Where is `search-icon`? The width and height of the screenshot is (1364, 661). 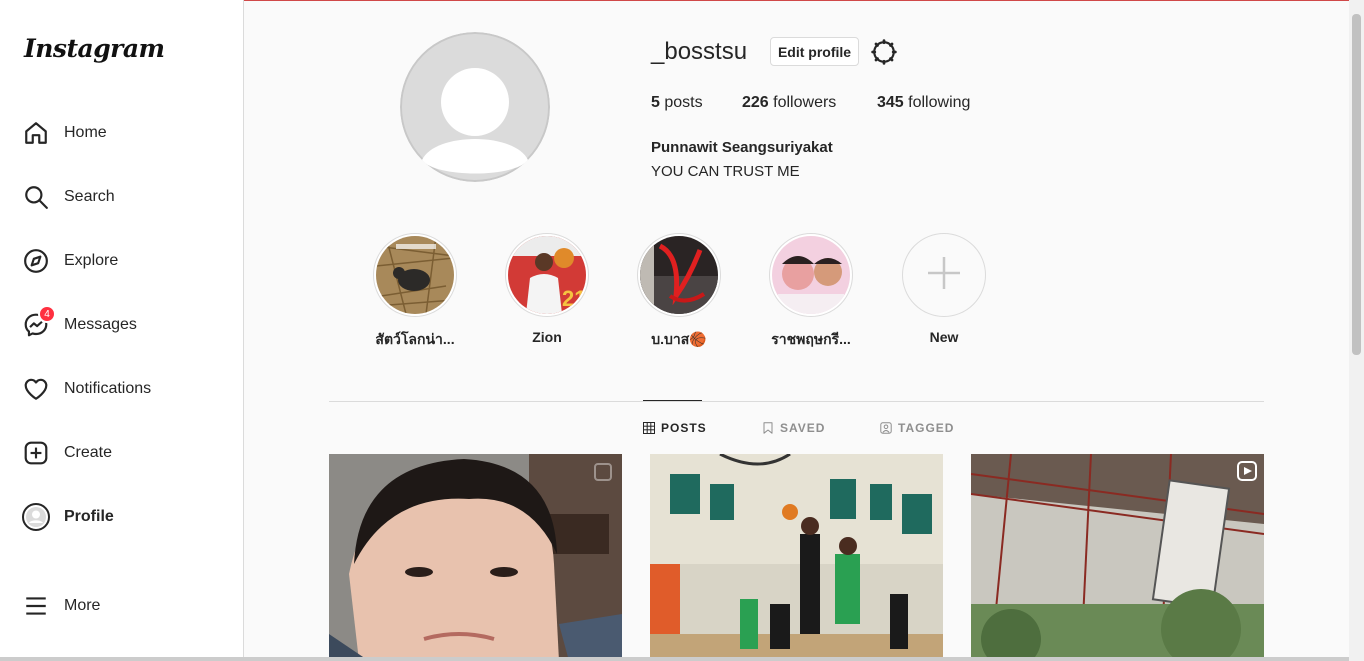 search-icon is located at coordinates (36, 197).